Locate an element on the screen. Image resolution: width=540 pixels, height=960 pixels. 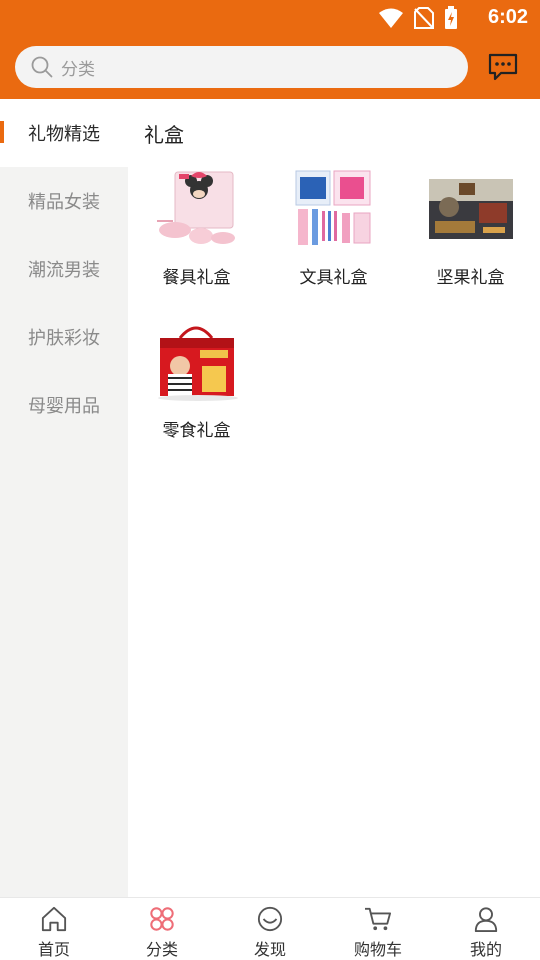
home-icon is located at coordinates (54, 919).